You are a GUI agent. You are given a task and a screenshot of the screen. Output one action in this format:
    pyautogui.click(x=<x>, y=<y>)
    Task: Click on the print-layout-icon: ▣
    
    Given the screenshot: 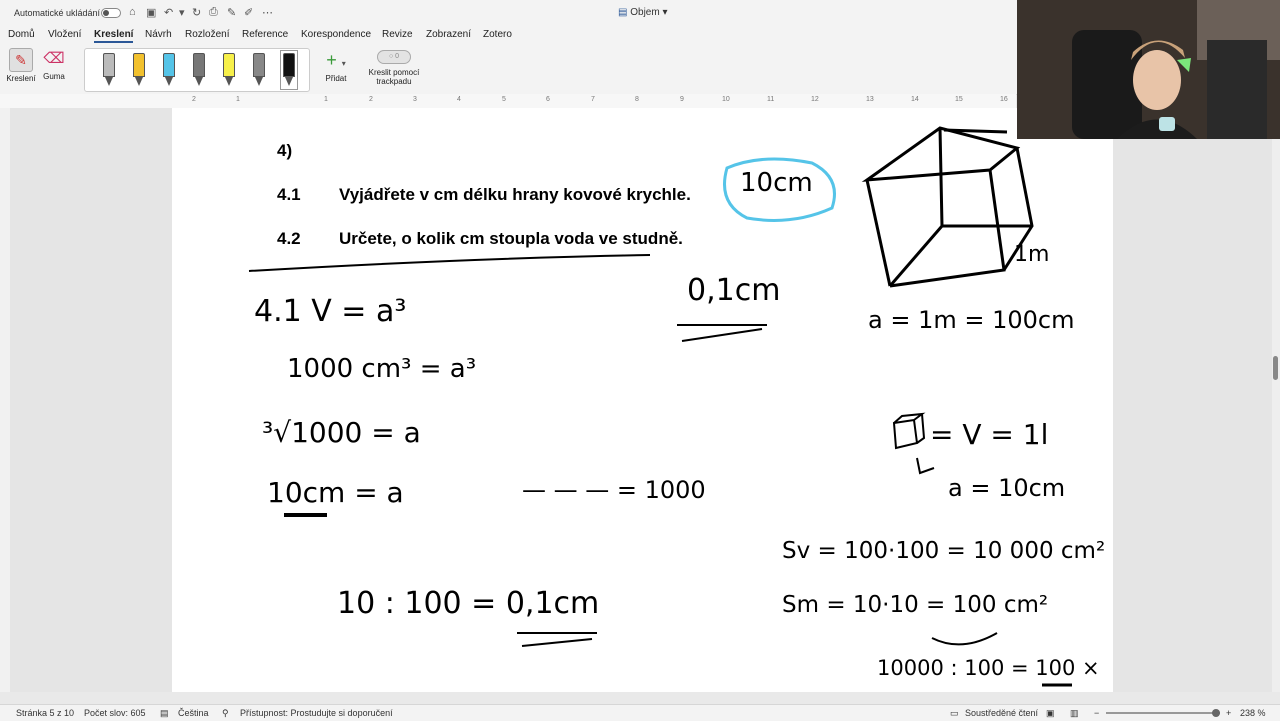 What is the action you would take?
    pyautogui.click(x=1050, y=713)
    